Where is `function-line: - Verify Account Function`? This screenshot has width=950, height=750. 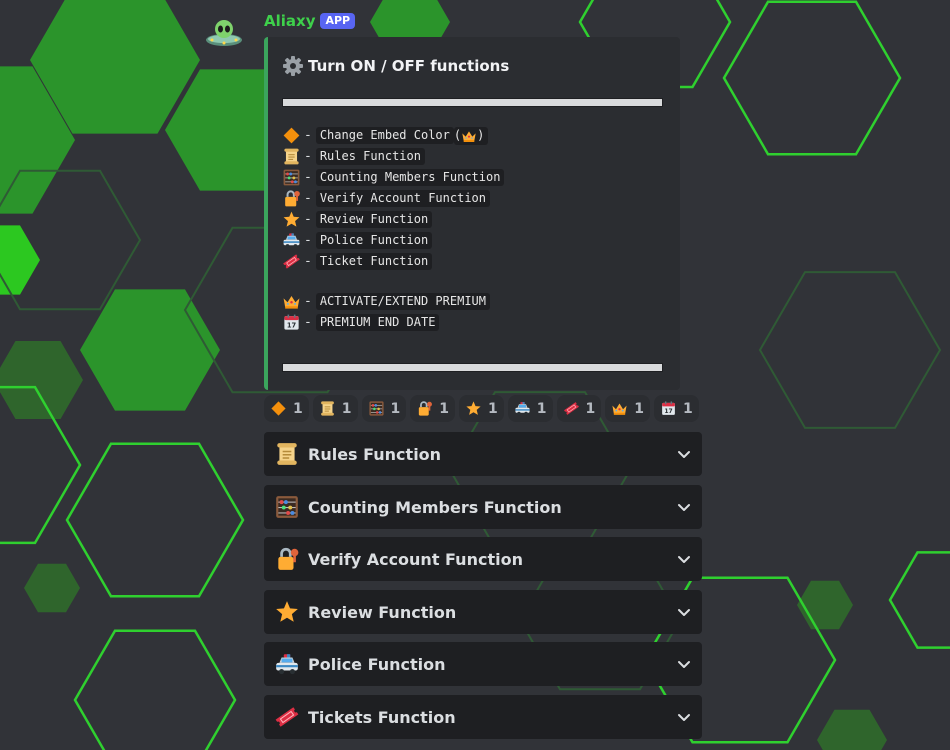 function-line: - Verify Account Function is located at coordinates (393, 198).